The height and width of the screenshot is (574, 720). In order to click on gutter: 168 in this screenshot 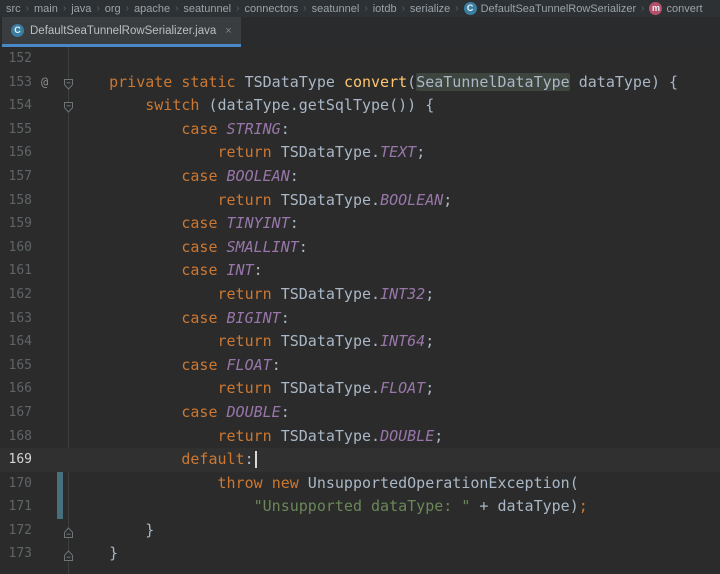, I will do `click(36, 437)`.